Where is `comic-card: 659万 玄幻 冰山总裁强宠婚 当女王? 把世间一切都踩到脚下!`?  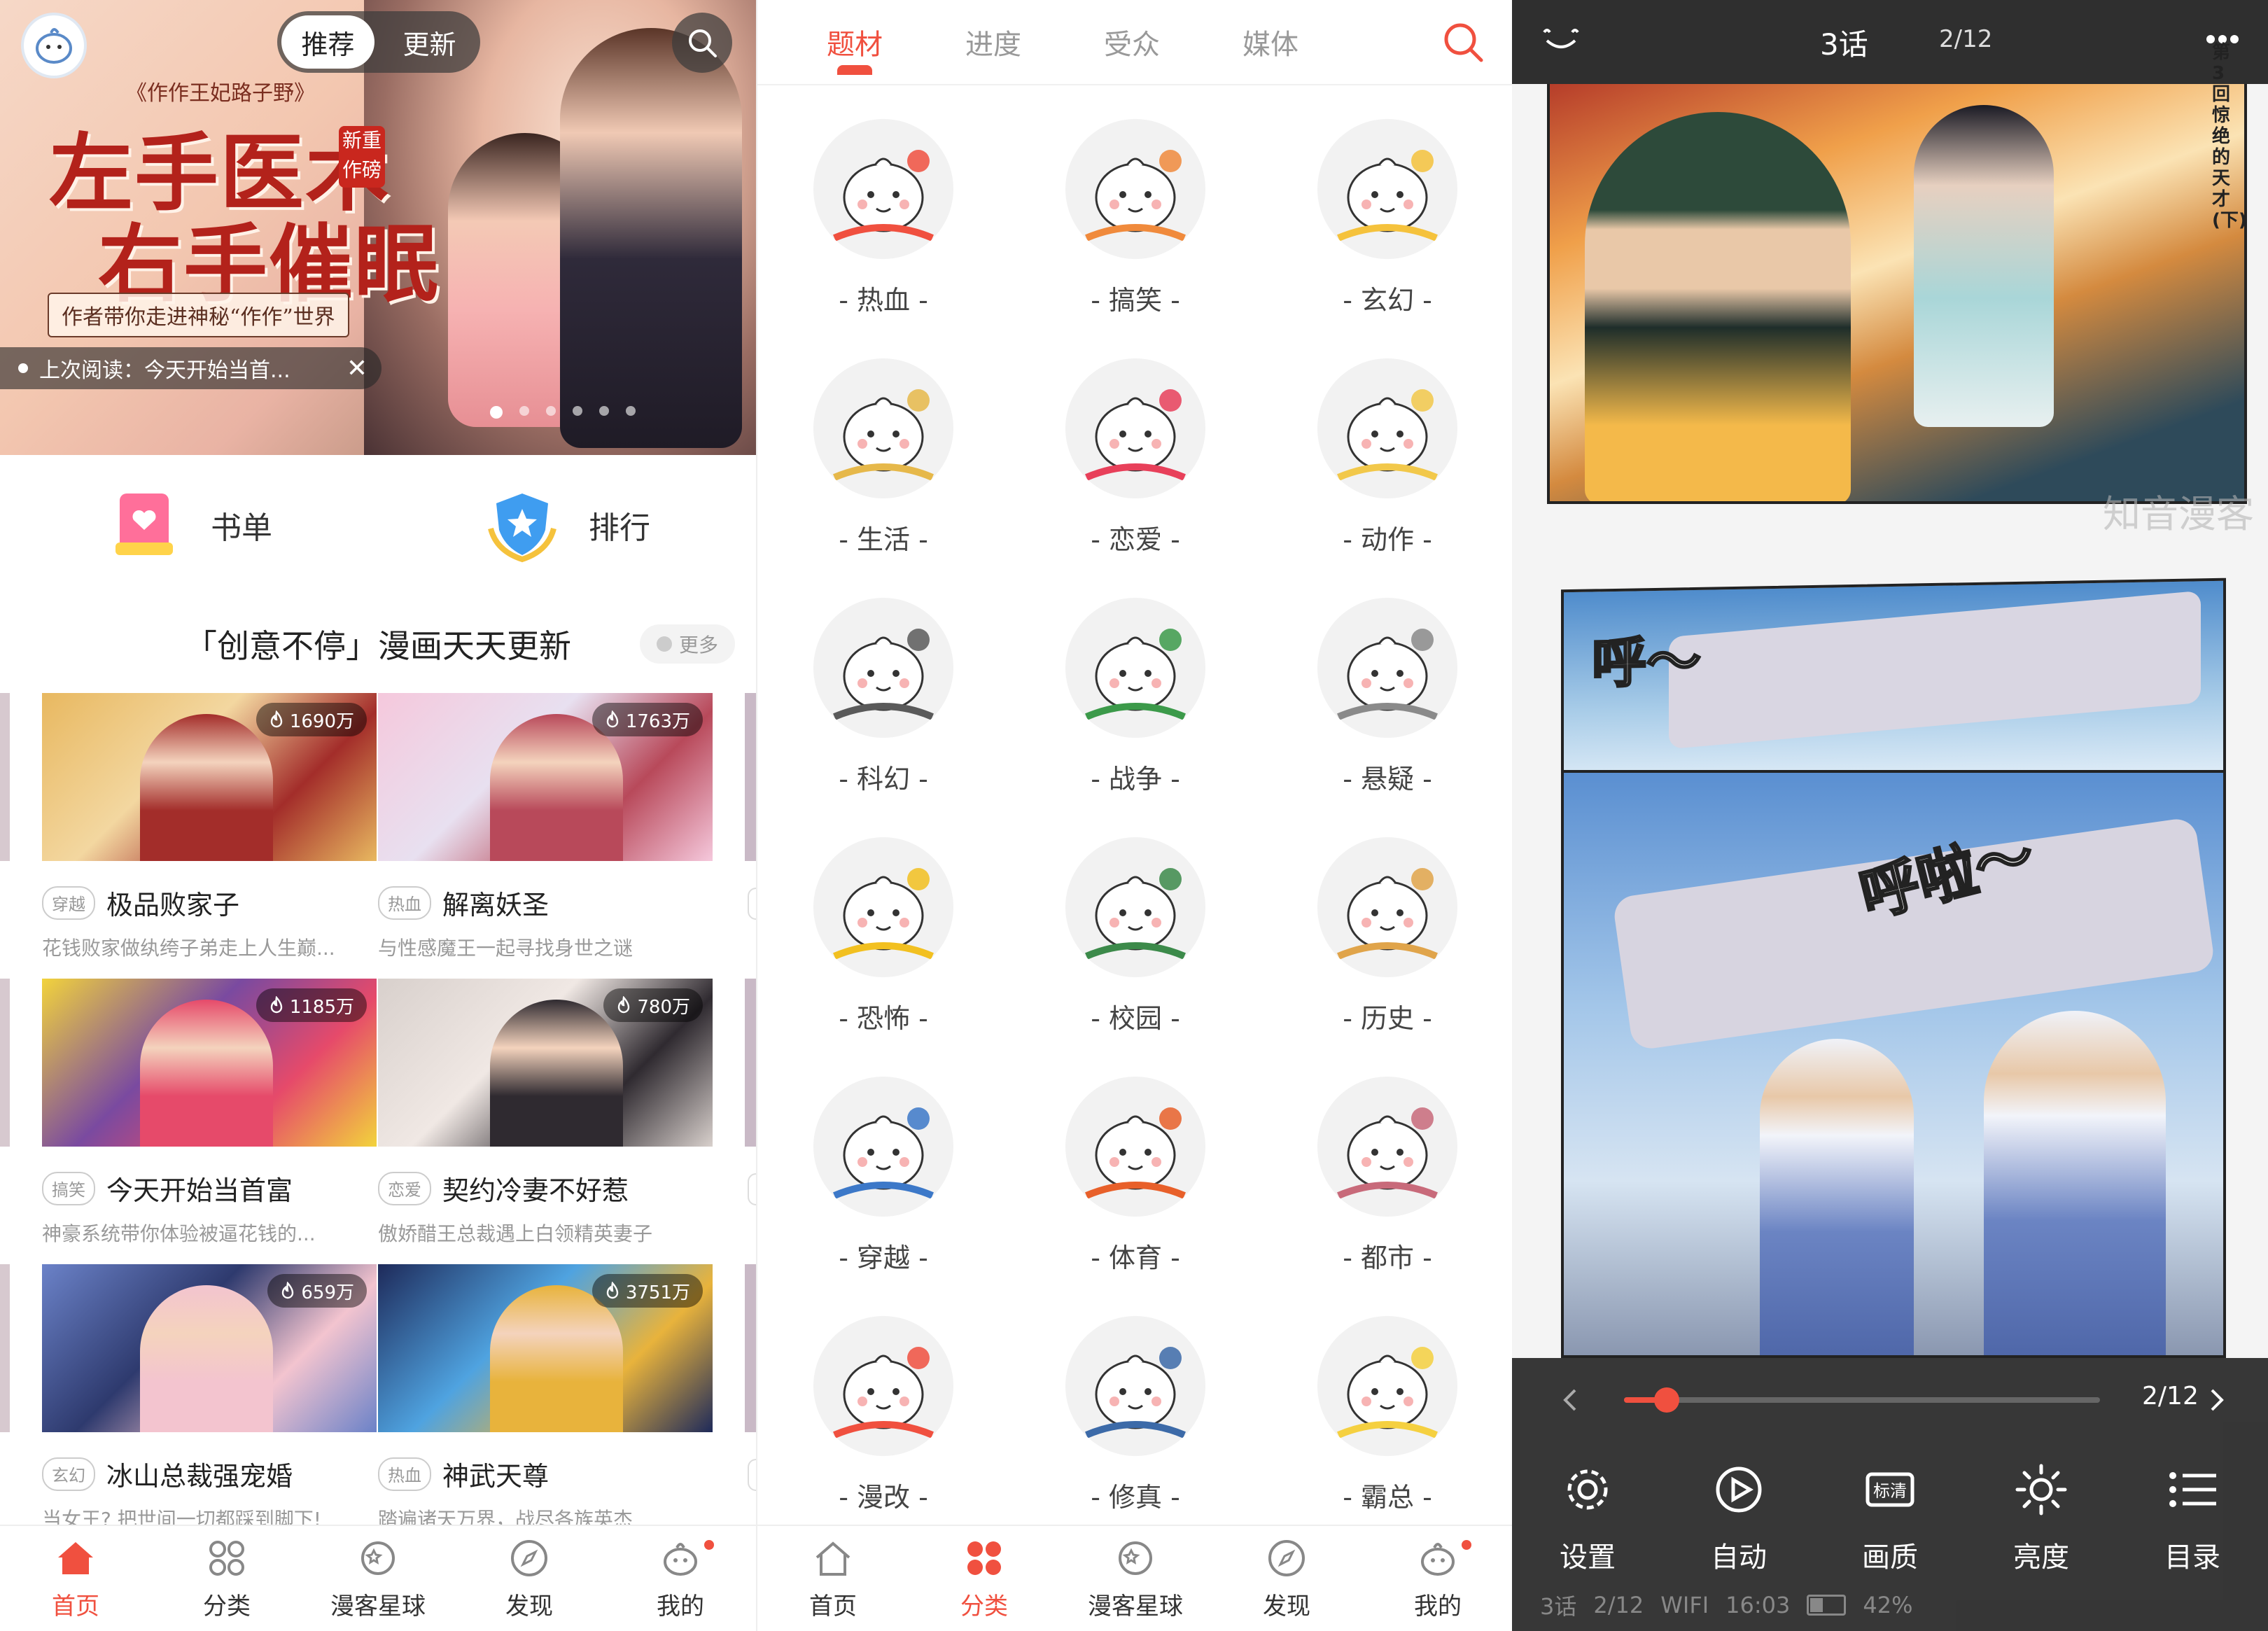
comic-card: 659万 玄幻 冰山总裁强宠婚 当女王? 把世间一切都踩到脚下! is located at coordinates (209, 1398).